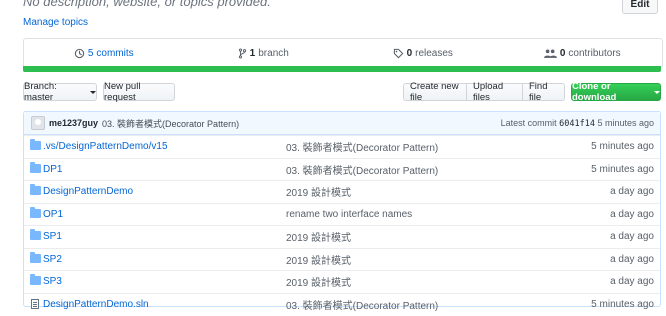 The width and height of the screenshot is (666, 316). I want to click on file-name-link: OP1, so click(53, 214).